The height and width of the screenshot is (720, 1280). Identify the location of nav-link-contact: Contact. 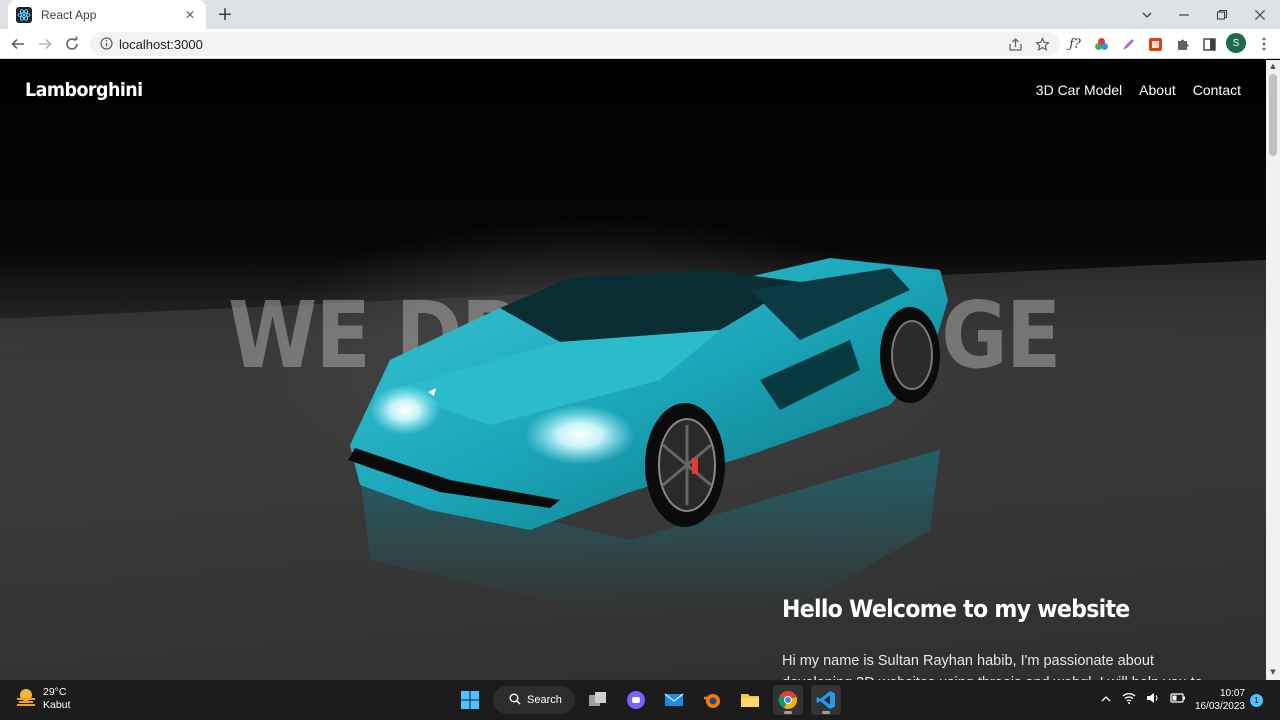
(1217, 90).